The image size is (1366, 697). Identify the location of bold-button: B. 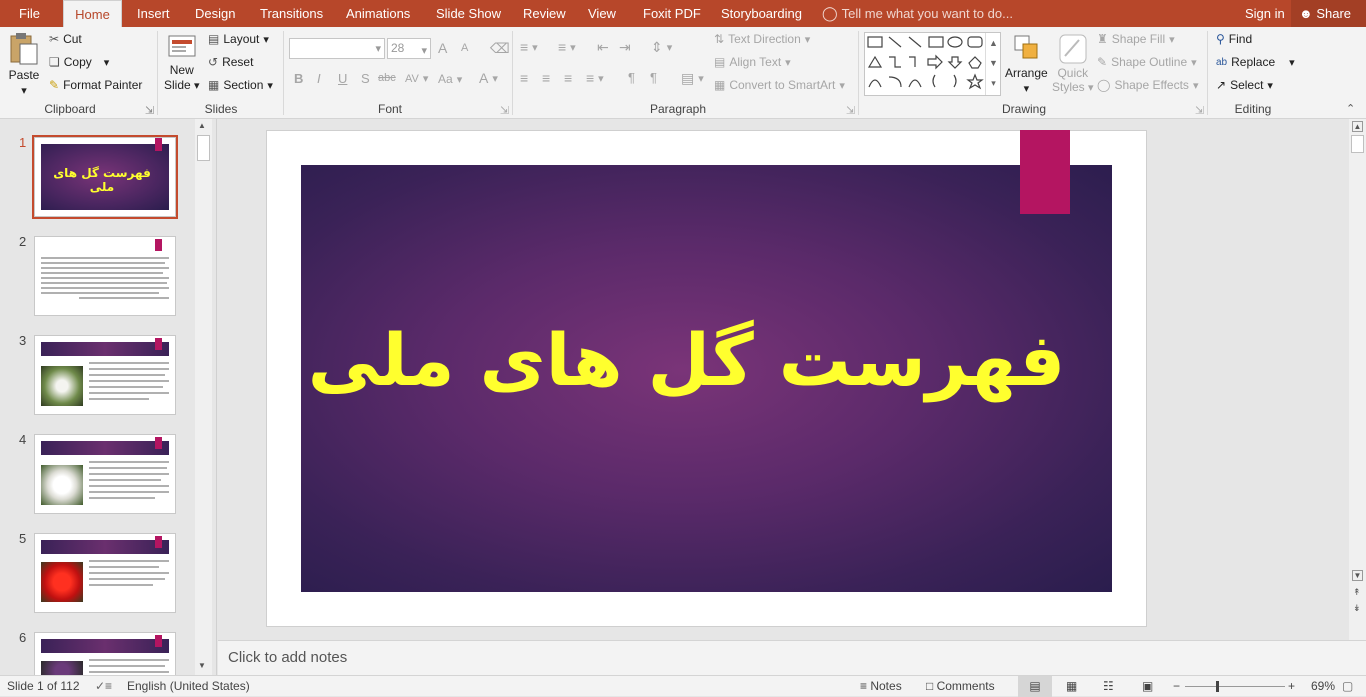
(298, 78).